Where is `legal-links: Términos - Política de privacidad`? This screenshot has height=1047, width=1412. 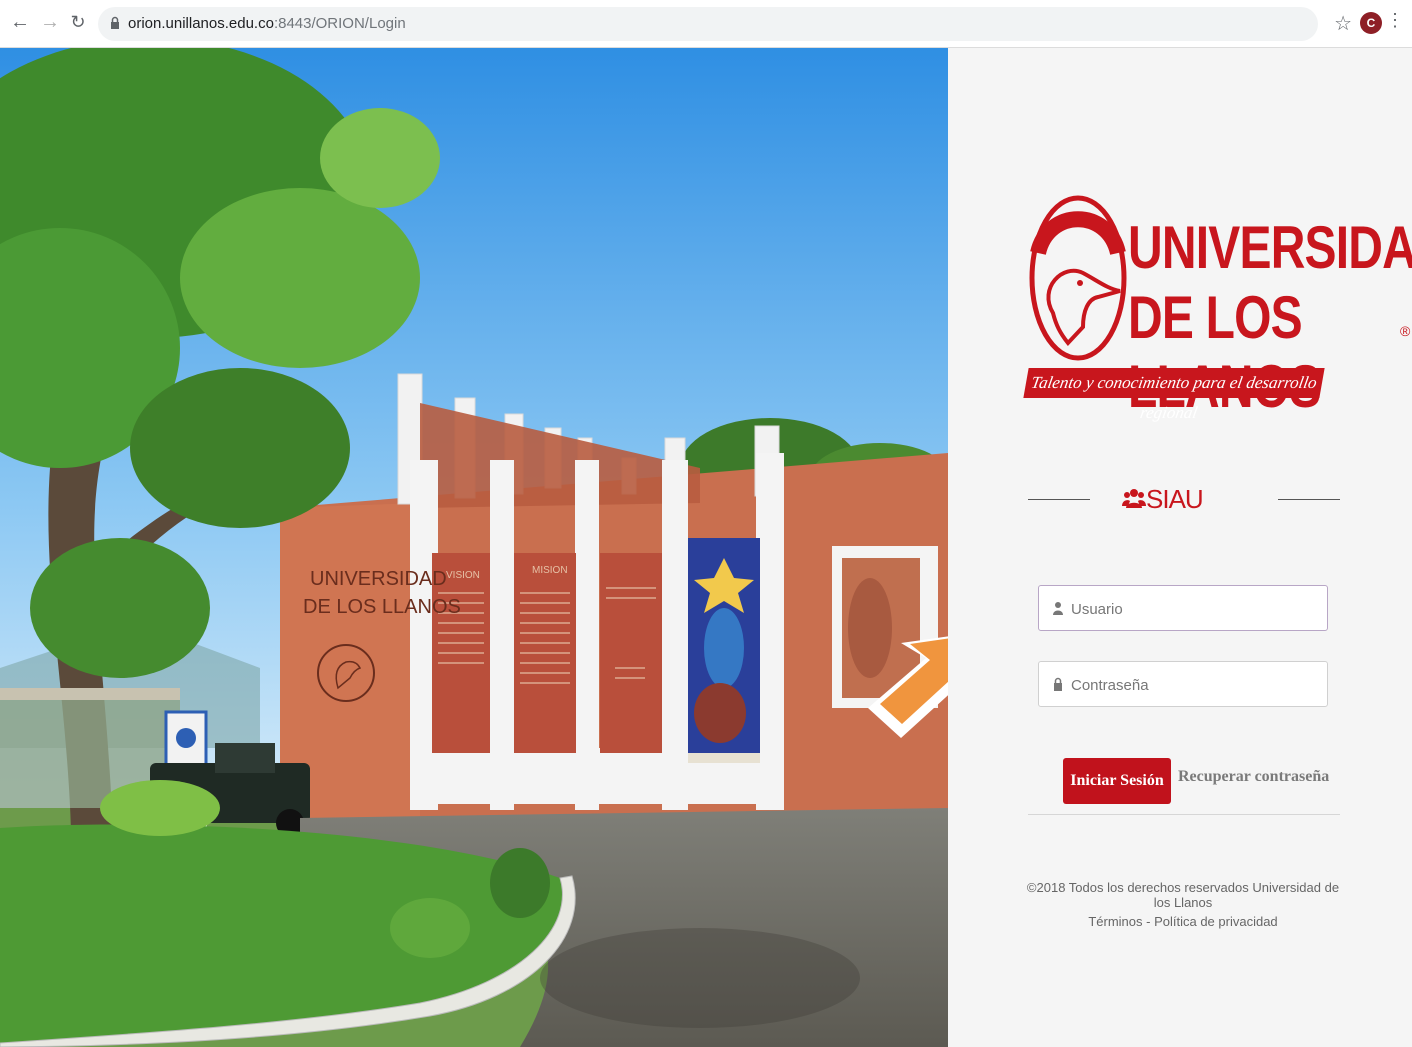
legal-links: Términos - Política de privacidad is located at coordinates (1183, 921).